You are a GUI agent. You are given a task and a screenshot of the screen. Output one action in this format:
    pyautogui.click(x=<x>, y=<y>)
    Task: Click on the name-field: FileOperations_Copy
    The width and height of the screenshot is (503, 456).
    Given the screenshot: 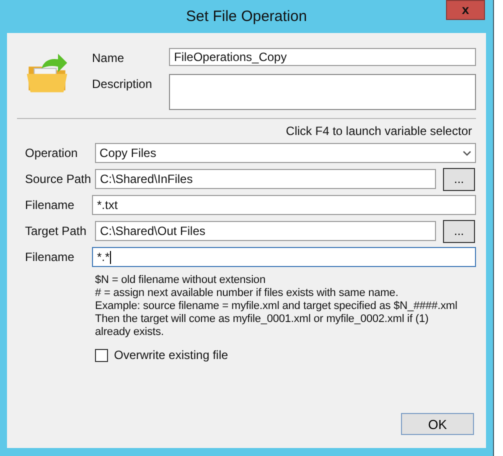 What is the action you would take?
    pyautogui.click(x=322, y=57)
    